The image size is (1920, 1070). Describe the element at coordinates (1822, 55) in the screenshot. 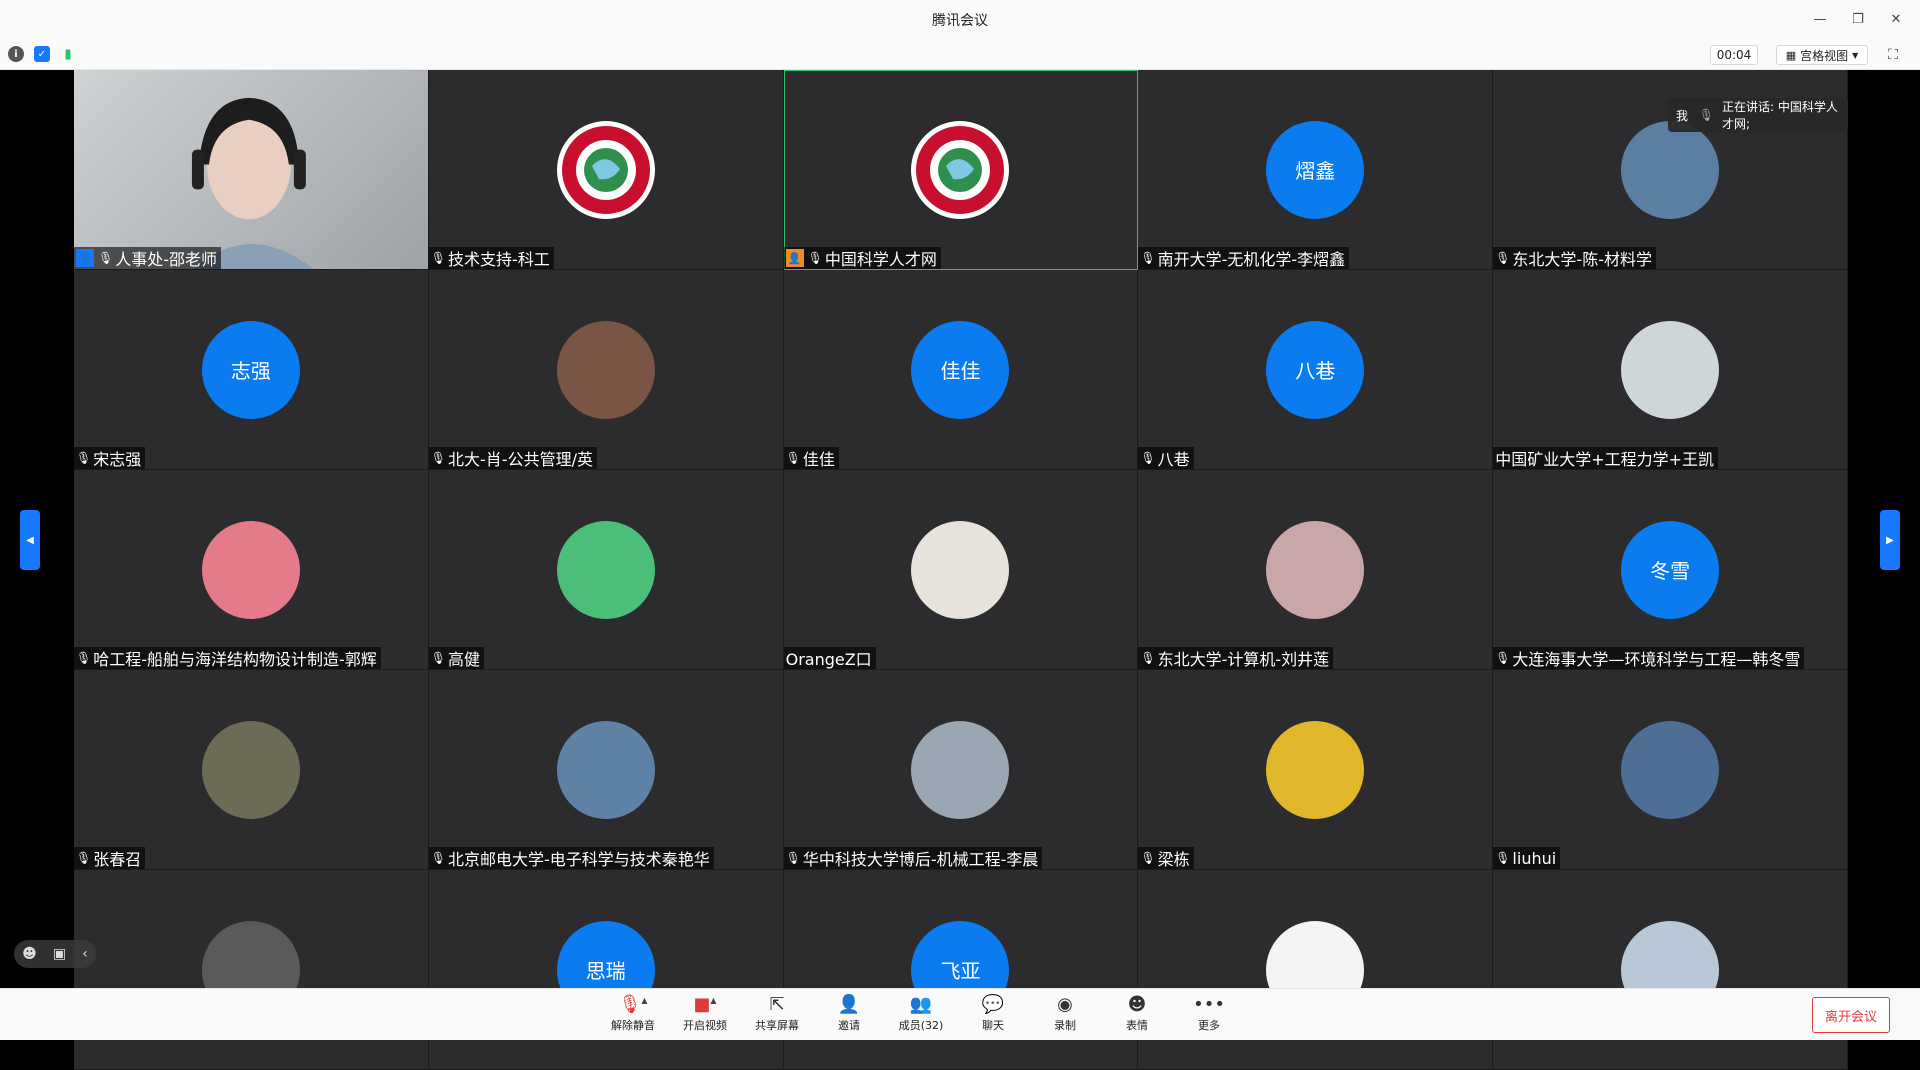

I see `view-mode-button: ▦ 宫格视图 ▼` at that location.